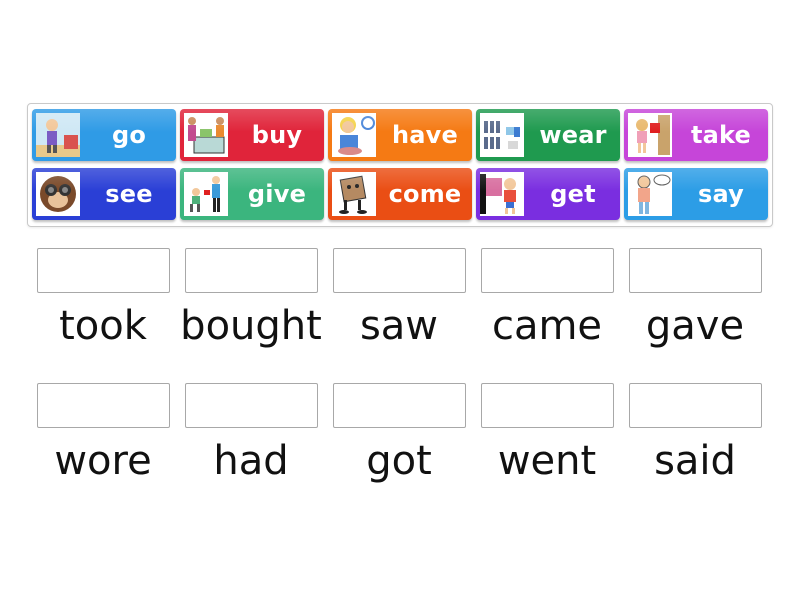 The height and width of the screenshot is (600, 800). Describe the element at coordinates (206, 194) in the screenshot. I see `man-giving-gift-picture` at that location.